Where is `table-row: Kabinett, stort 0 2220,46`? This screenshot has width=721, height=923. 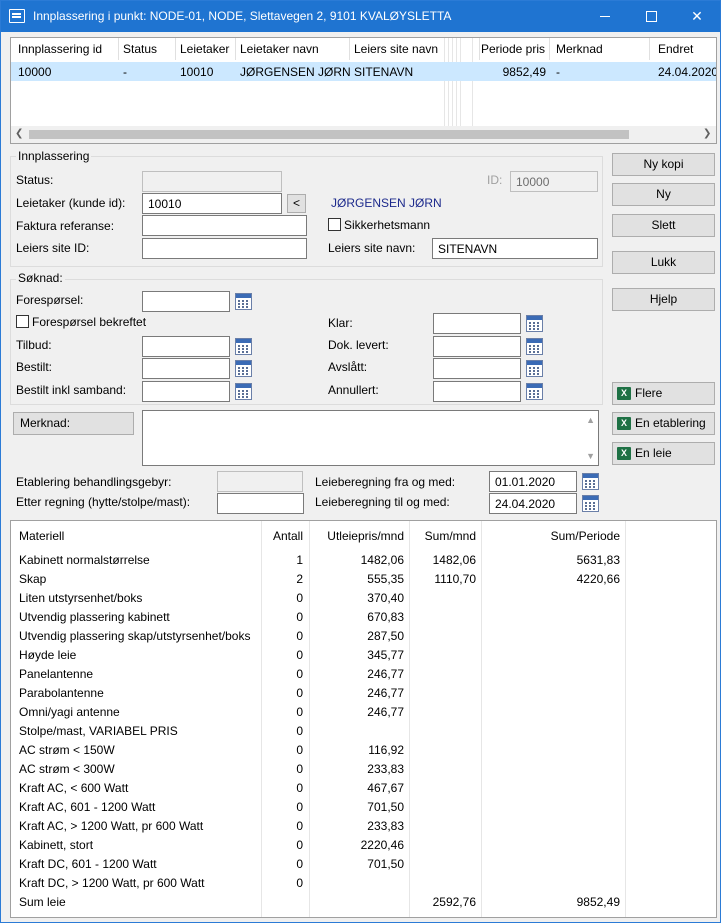 table-row: Kabinett, stort 0 2220,46 is located at coordinates (363, 845).